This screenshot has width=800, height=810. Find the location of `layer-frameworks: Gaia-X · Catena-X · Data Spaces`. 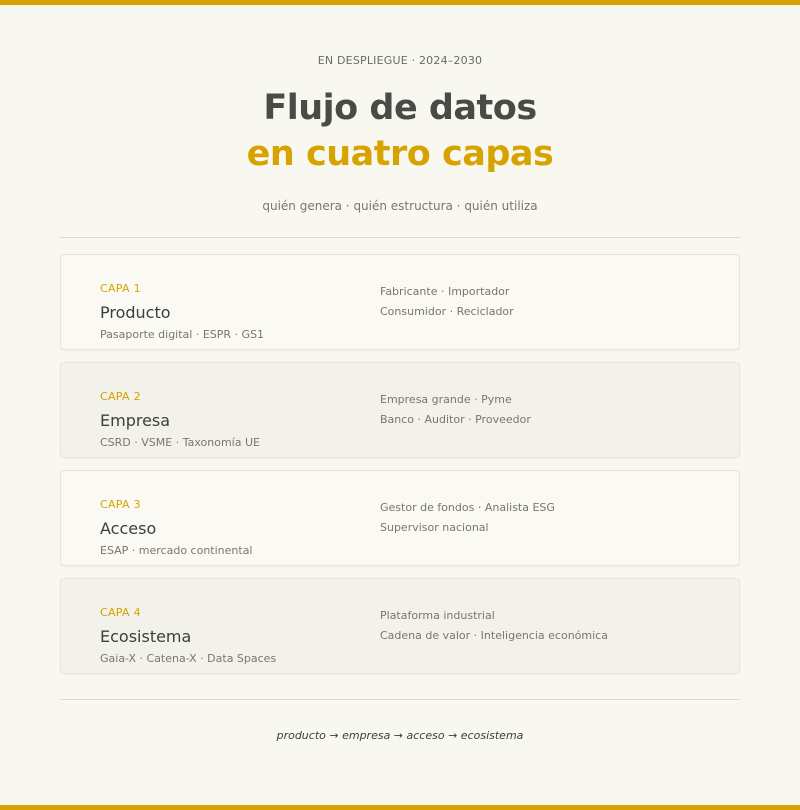

layer-frameworks: Gaia-X · Catena-X · Data Spaces is located at coordinates (188, 658).